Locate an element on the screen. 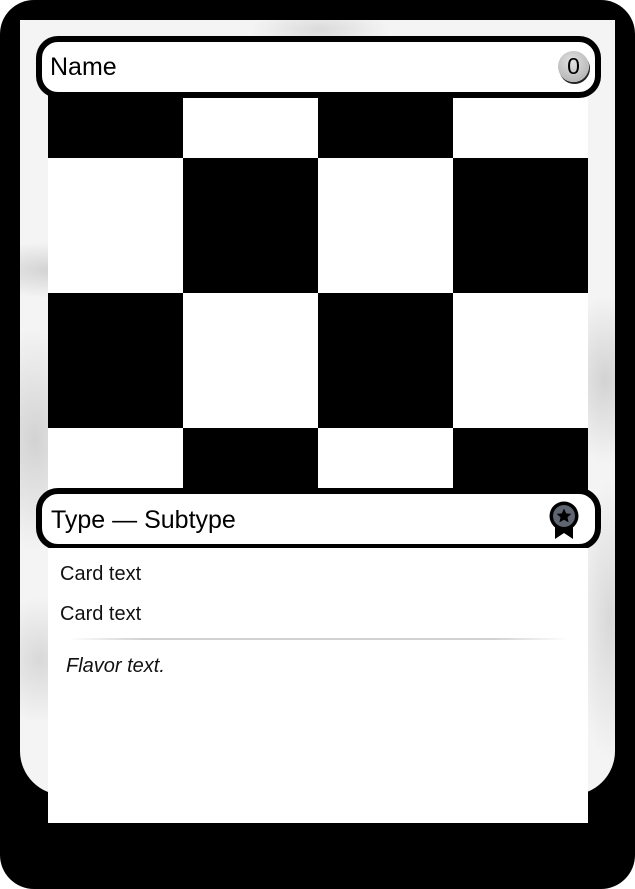 The width and height of the screenshot is (635, 889). type-line: Type — Subtype is located at coordinates (143, 520).